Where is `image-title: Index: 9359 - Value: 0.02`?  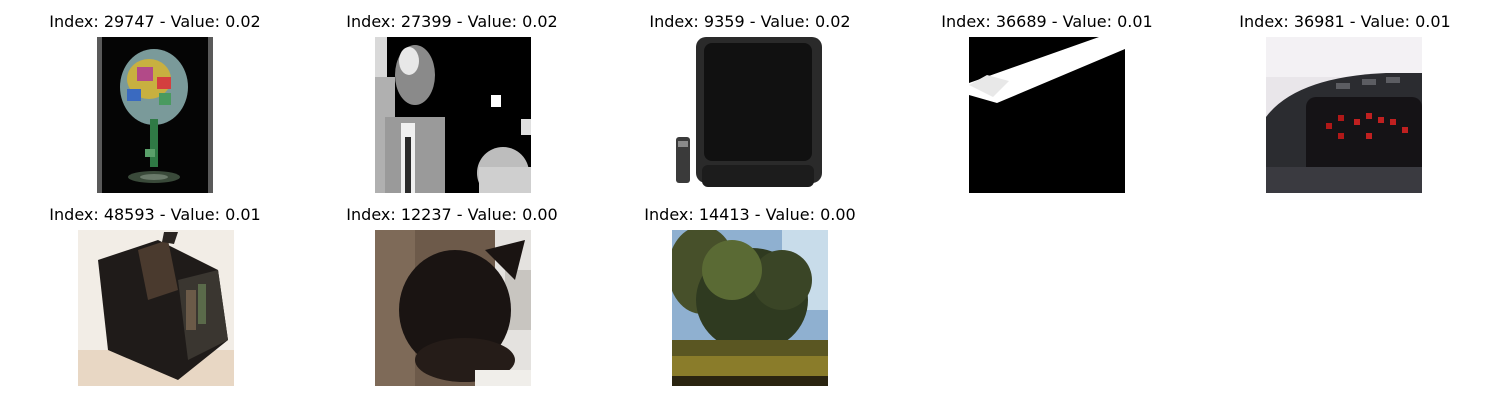 image-title: Index: 9359 - Value: 0.02 is located at coordinates (750, 21).